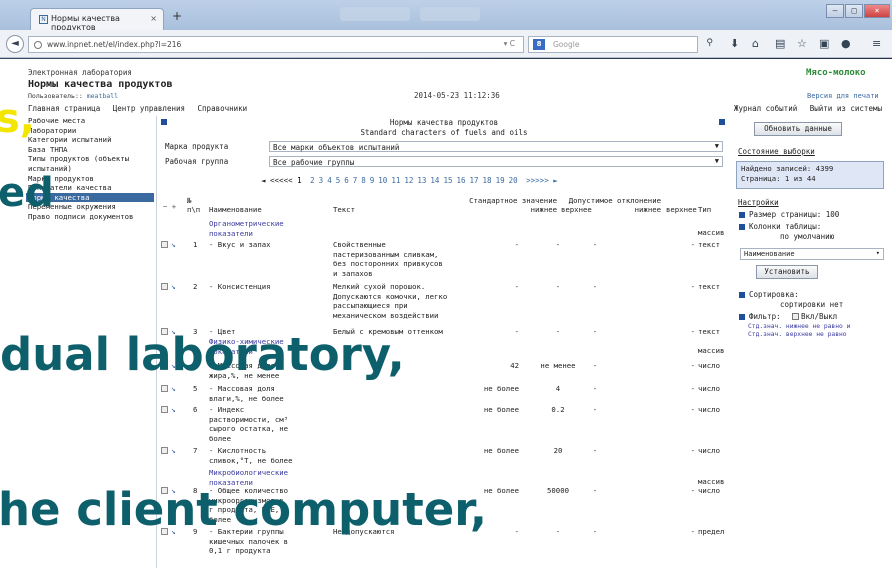 The width and height of the screenshot is (892, 568). What do you see at coordinates (496, 161) in the screenshot?
I see `group-select: Все рабочие группы ▼` at bounding box center [496, 161].